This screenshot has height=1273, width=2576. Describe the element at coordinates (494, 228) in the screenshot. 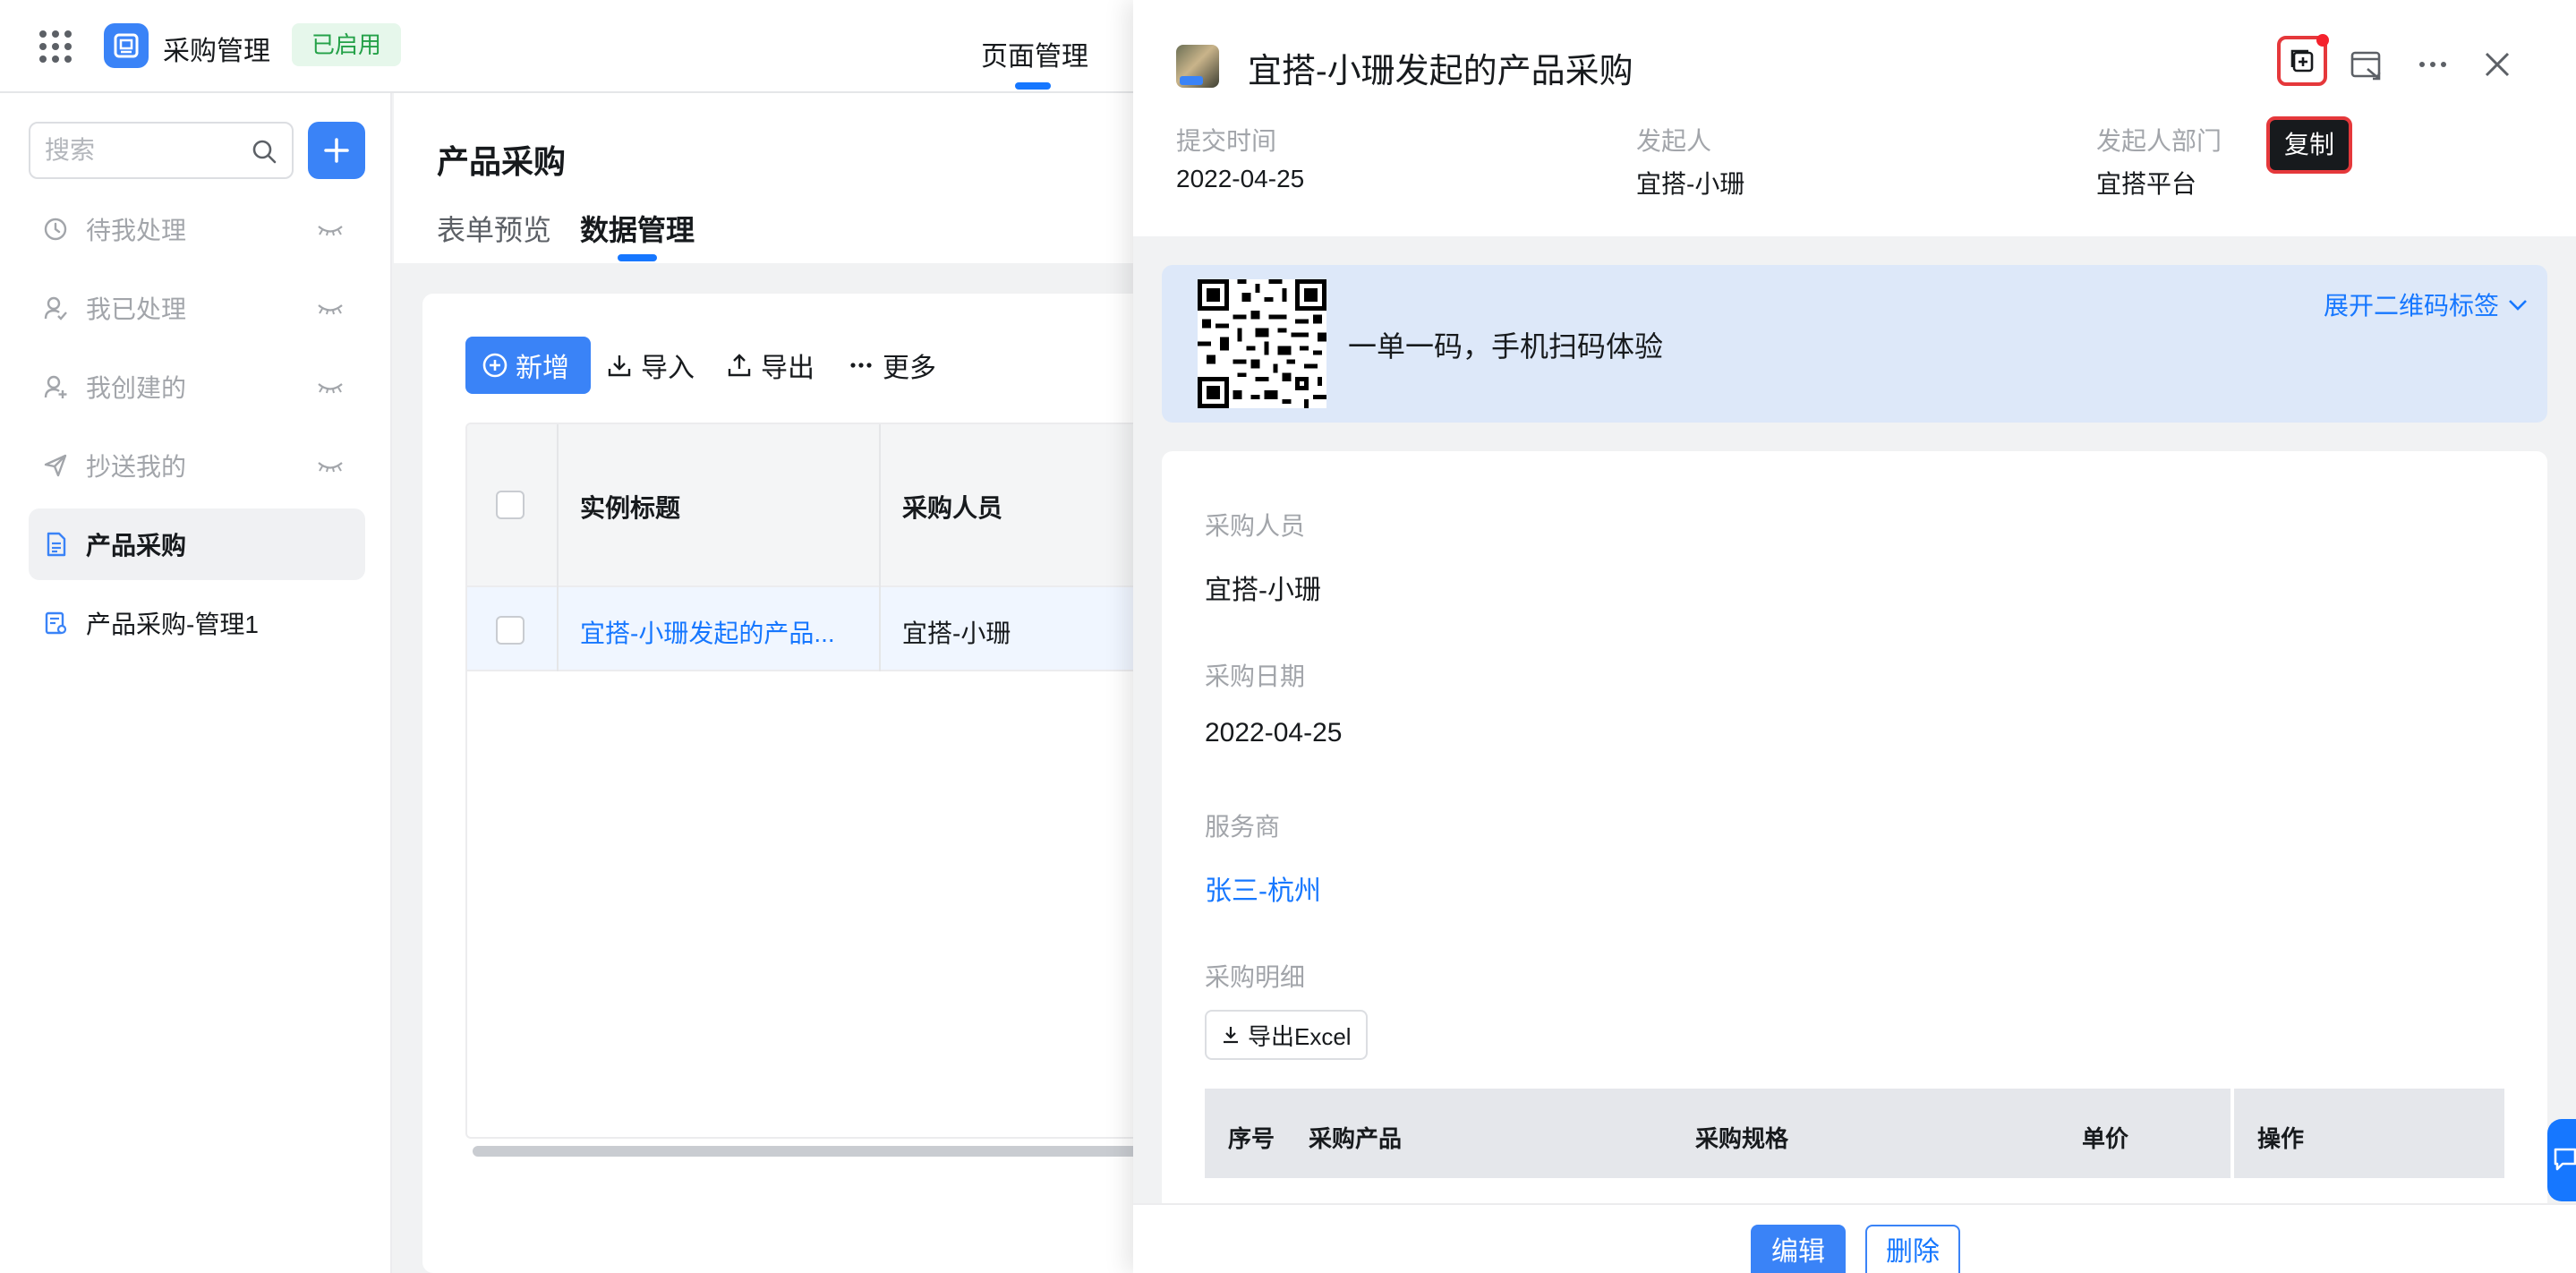

I see `tab-form-preview: 表单预览` at that location.